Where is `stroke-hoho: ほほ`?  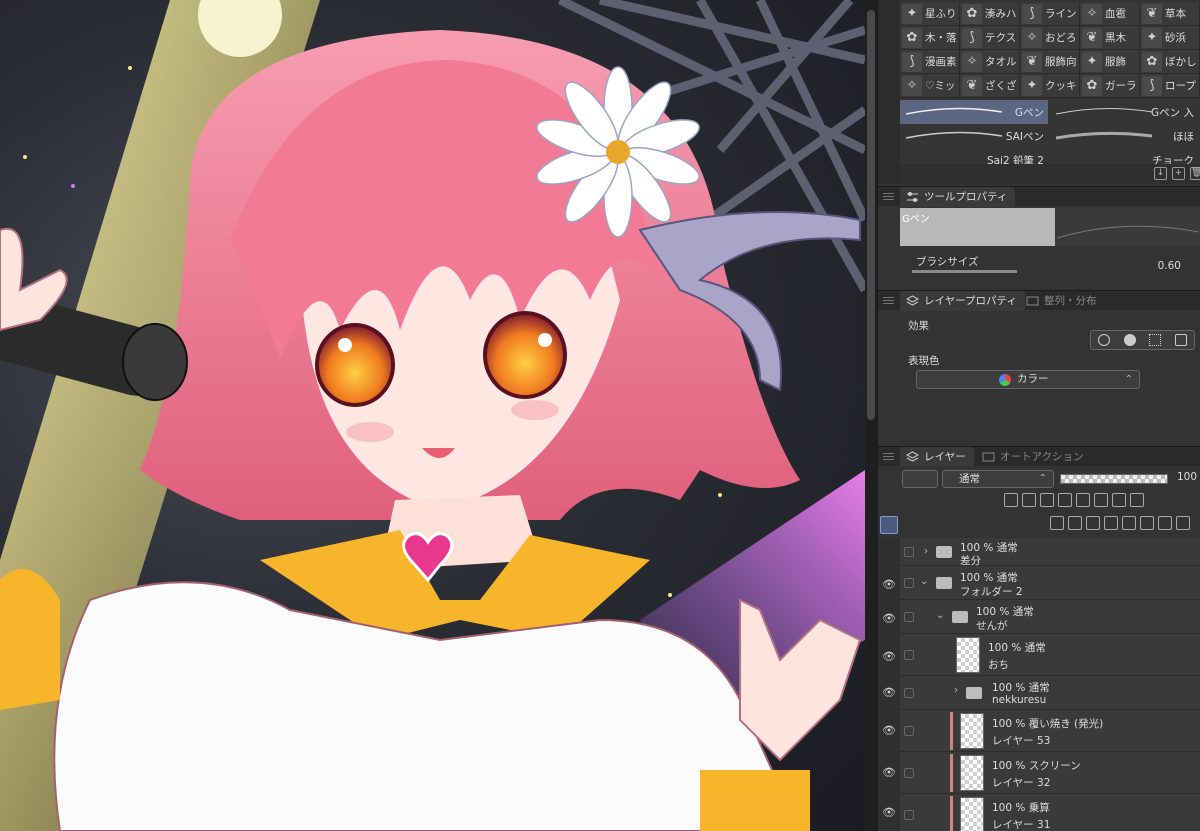 stroke-hoho: ほほ is located at coordinates (1124, 136).